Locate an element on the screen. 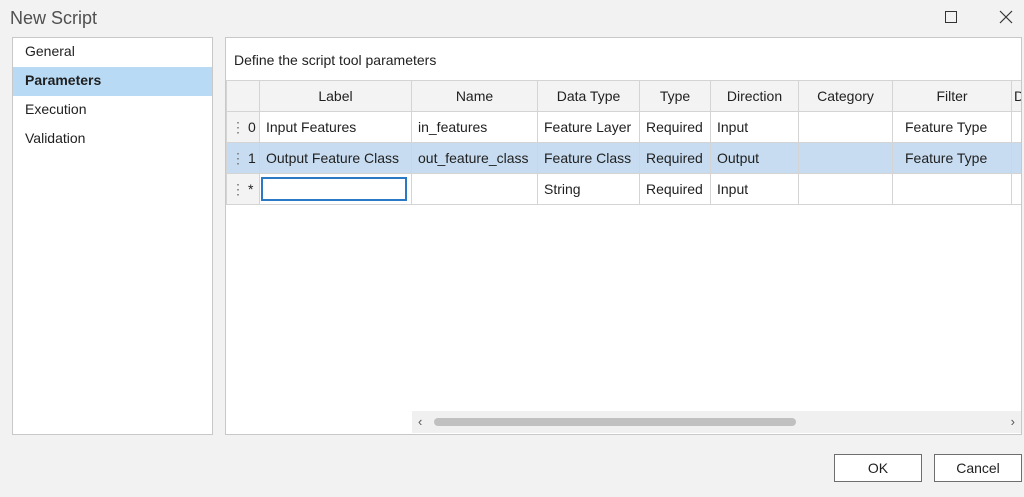 Image resolution: width=1024 pixels, height=497 pixels. cell-filter is located at coordinates (952, 189).